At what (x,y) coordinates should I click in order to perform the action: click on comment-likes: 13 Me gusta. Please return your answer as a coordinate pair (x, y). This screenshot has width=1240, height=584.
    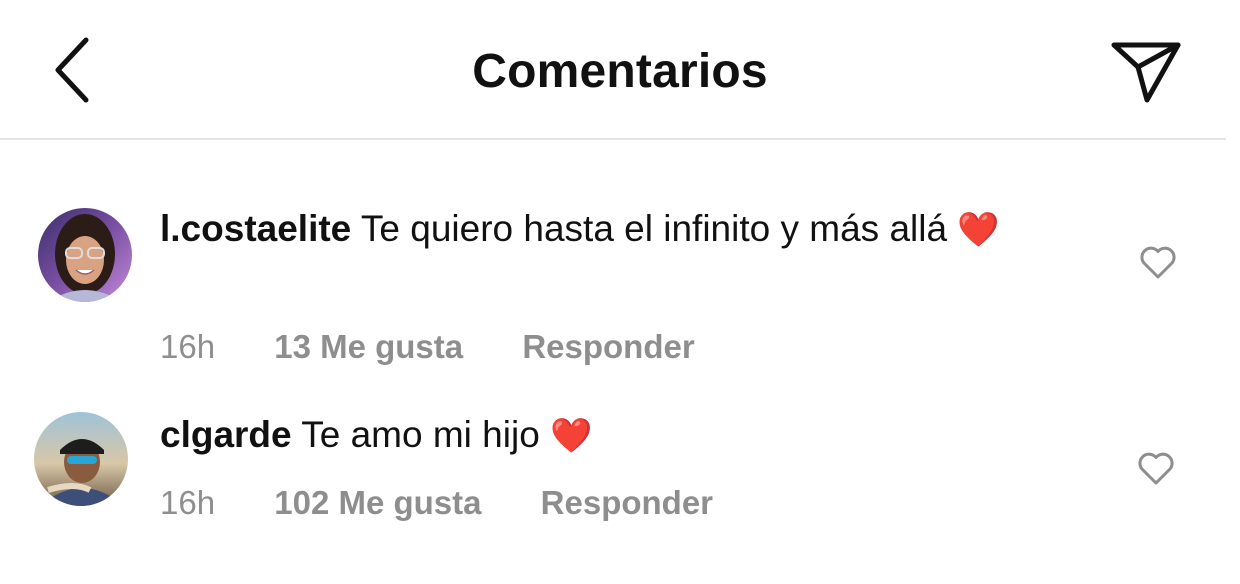
    Looking at the image, I should click on (368, 346).